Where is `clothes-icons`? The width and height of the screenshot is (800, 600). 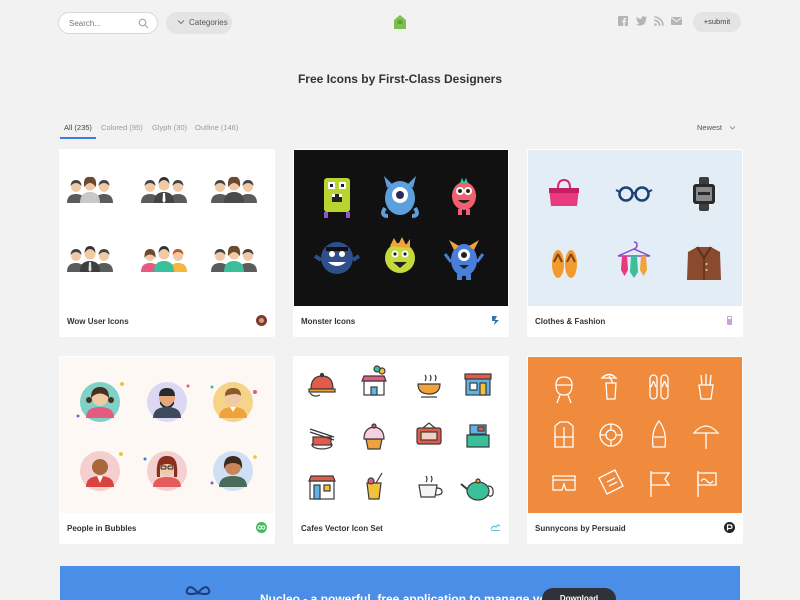
clothes-icons is located at coordinates (635, 228).